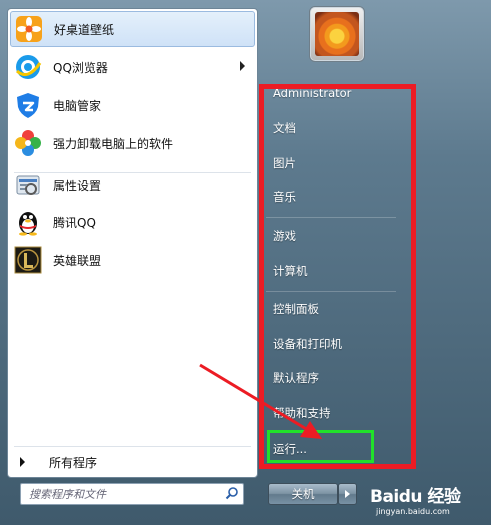 The width and height of the screenshot is (491, 525). What do you see at coordinates (413, 511) in the screenshot?
I see `watermark-url: jingyan.baidu.com` at bounding box center [413, 511].